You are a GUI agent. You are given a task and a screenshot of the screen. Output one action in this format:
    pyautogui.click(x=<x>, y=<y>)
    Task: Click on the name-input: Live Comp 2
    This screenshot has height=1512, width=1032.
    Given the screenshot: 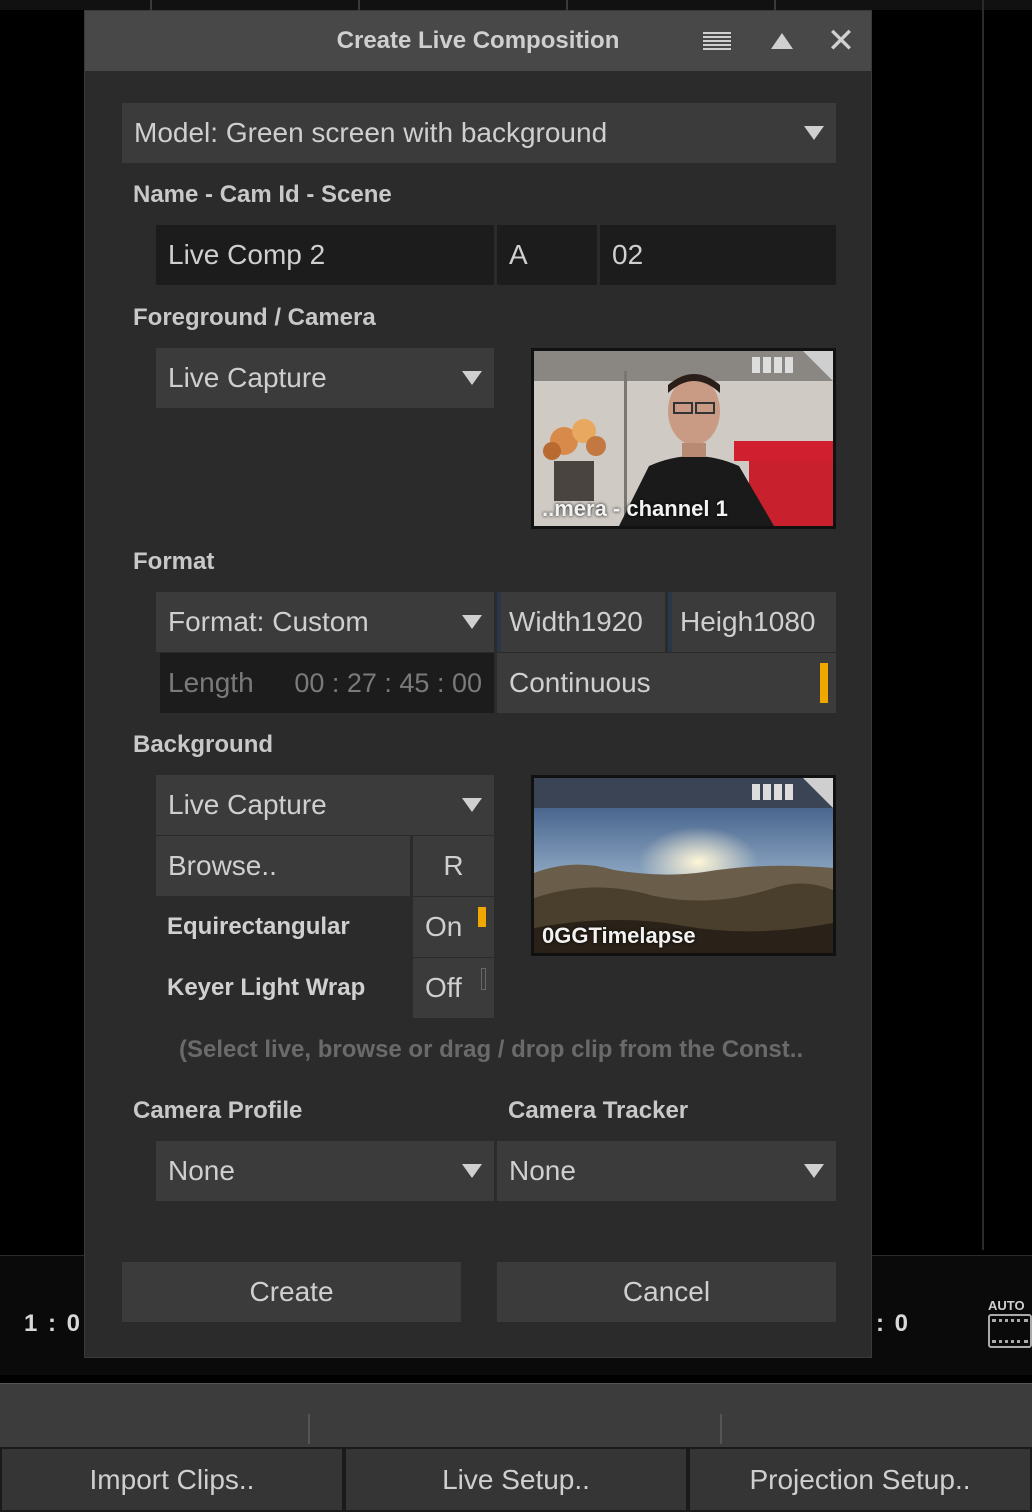 What is the action you would take?
    pyautogui.click(x=325, y=255)
    